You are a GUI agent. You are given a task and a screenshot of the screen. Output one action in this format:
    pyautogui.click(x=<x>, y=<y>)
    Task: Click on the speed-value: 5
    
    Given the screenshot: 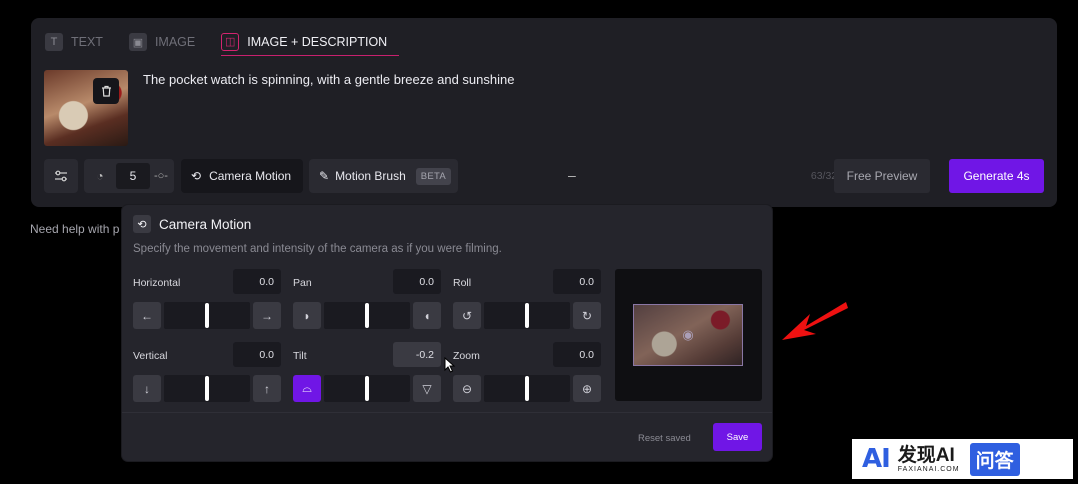 What is the action you would take?
    pyautogui.click(x=133, y=176)
    